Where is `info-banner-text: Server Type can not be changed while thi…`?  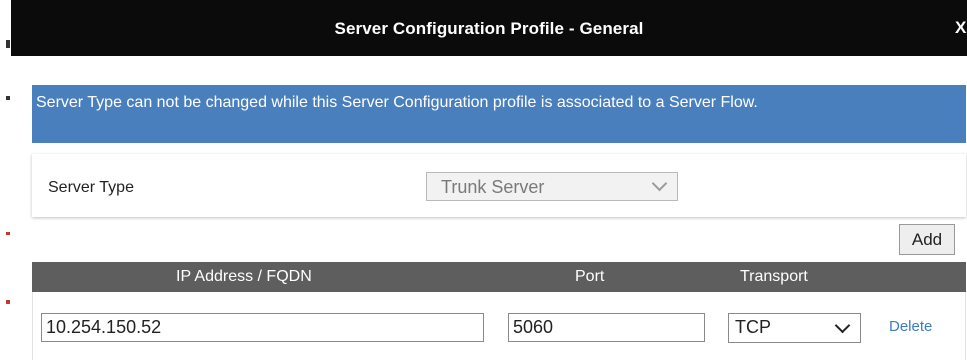
info-banner-text: Server Type can not be changed while thi… is located at coordinates (397, 102).